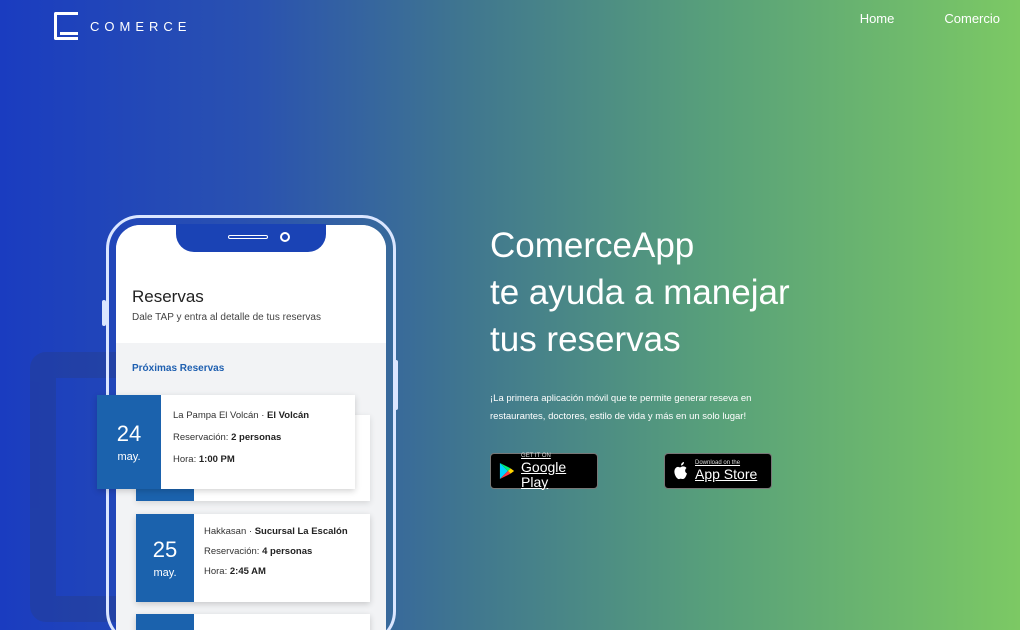 The height and width of the screenshot is (630, 1020). I want to click on reservation-time: 1:00 PM, so click(216, 459).